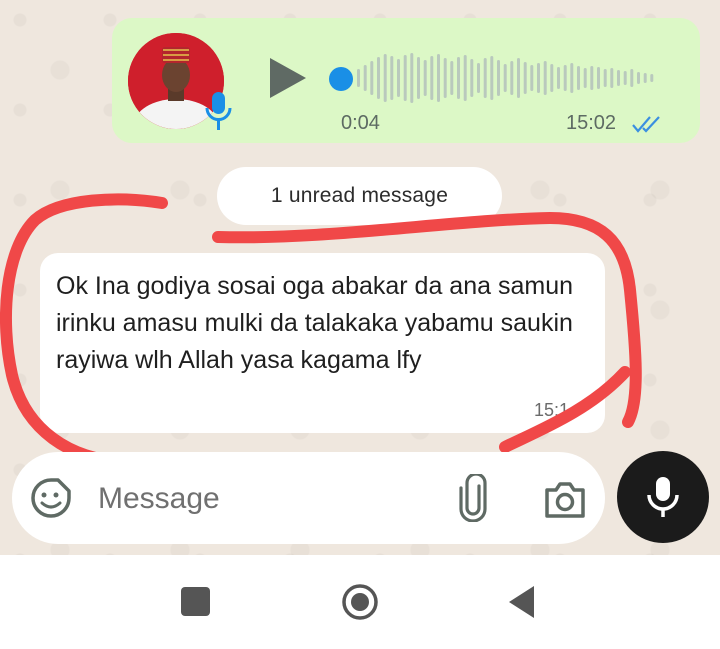  I want to click on recent-apps-icon, so click(195, 601).